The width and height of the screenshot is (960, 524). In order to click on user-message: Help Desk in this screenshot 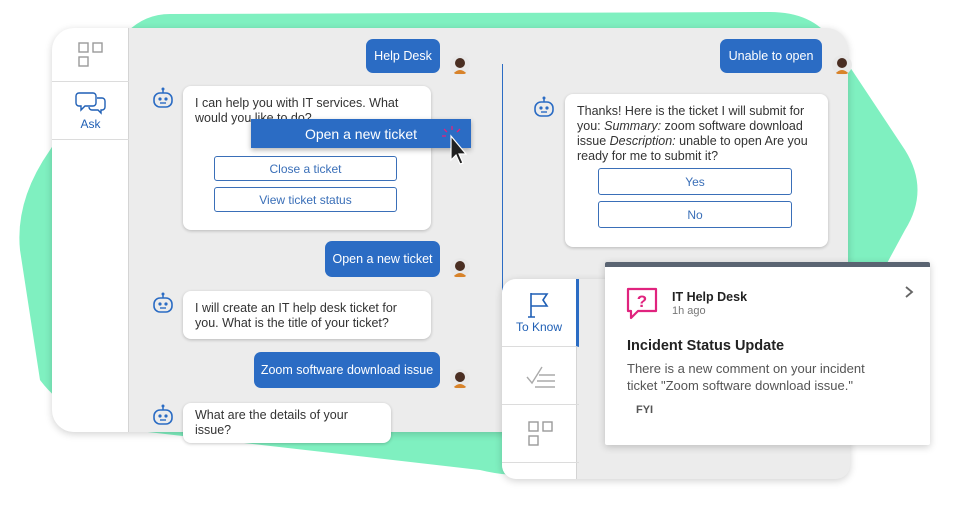, I will do `click(403, 56)`.